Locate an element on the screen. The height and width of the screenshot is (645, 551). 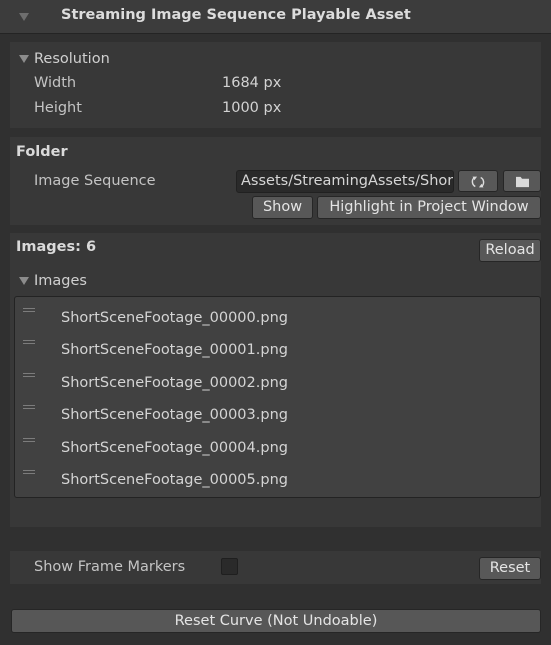
list-item-name: ShortSceneFootage_00002.png is located at coordinates (174, 383).